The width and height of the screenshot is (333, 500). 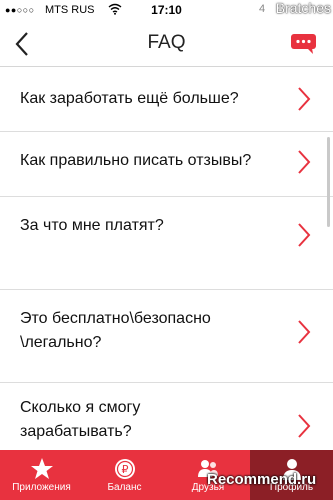 I want to click on ruble-coin-icon: ₽, so click(x=124, y=469).